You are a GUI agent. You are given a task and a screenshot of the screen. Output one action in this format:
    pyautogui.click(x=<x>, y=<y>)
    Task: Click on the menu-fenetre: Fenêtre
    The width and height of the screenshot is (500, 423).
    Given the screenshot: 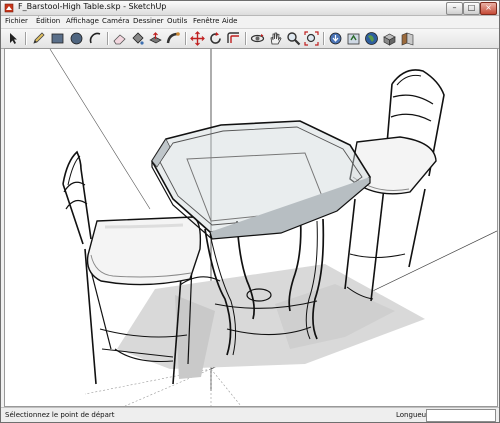 What is the action you would take?
    pyautogui.click(x=206, y=21)
    